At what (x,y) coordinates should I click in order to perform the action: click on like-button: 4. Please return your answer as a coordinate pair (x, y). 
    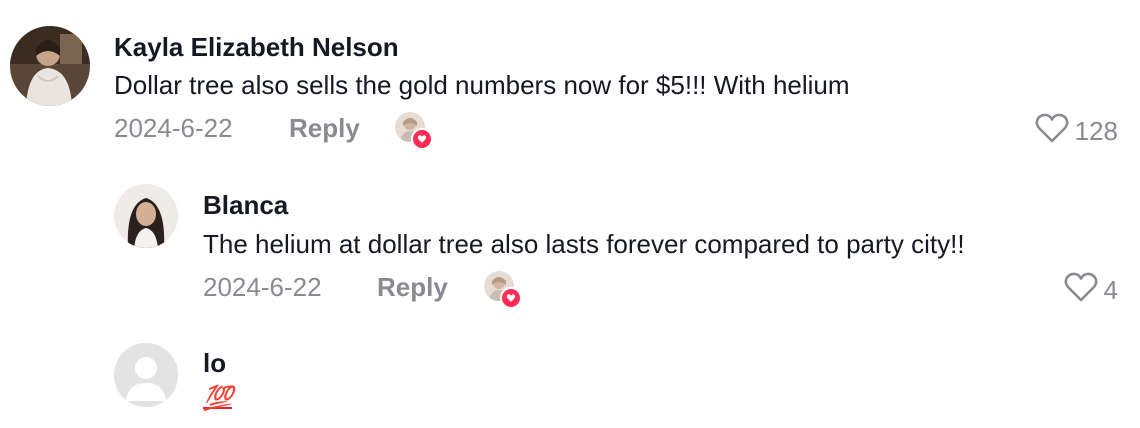
    Looking at the image, I should click on (1091, 289).